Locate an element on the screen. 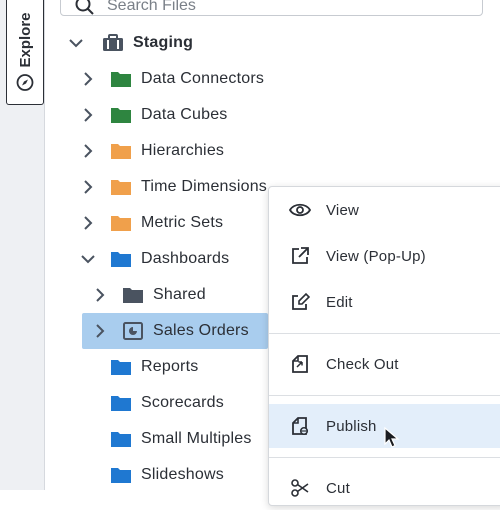  tree-item-time-dimensions: Time Dimensions is located at coordinates (173, 187).